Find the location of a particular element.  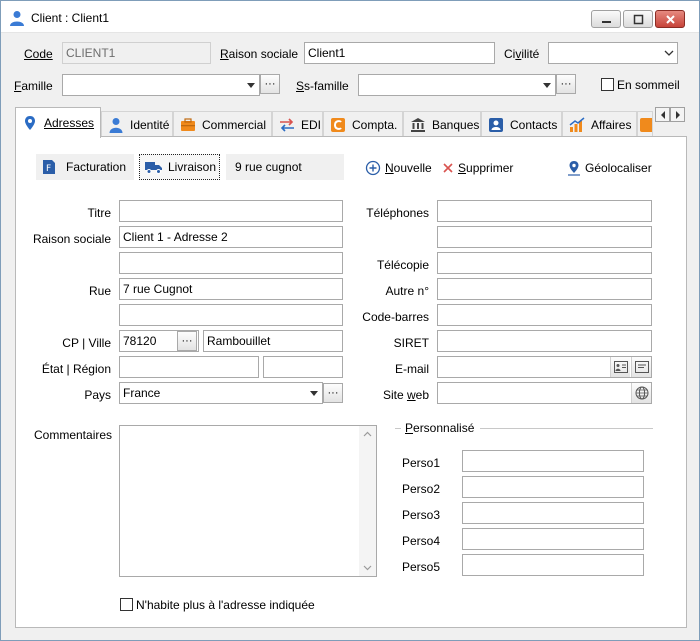

telecopie-label: Télécopie is located at coordinates (402, 265).